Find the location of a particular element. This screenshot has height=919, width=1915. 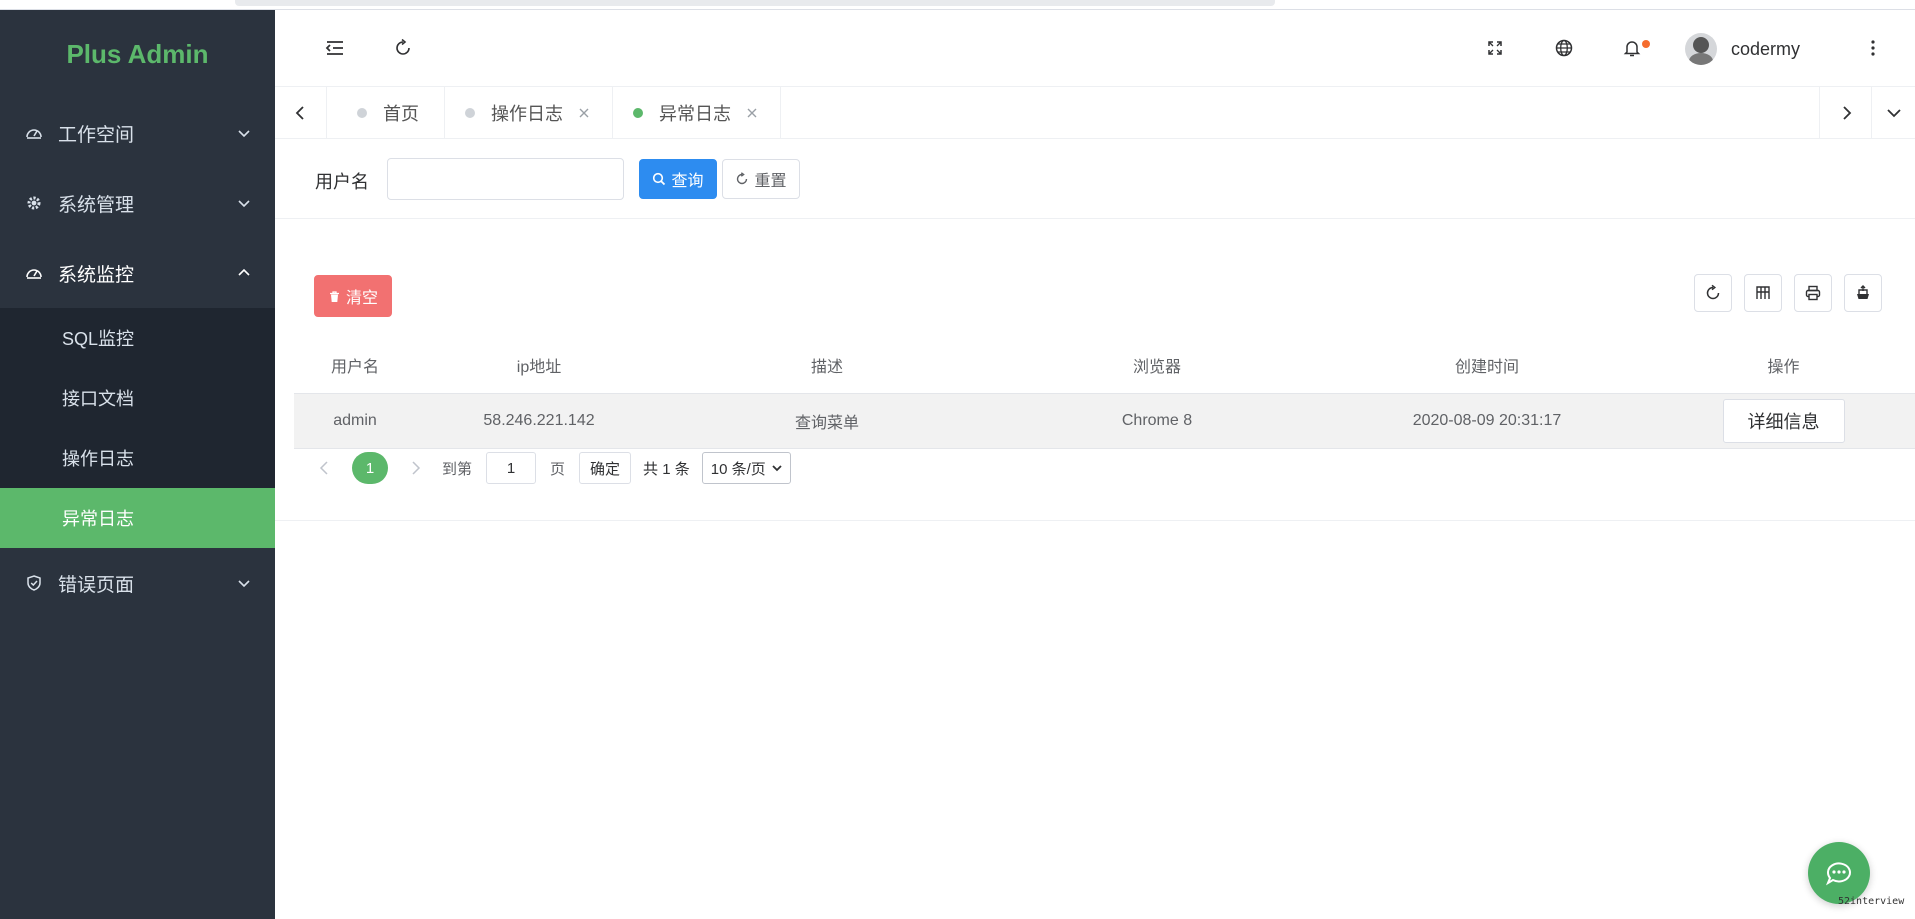

clear-button: 清空 is located at coordinates (353, 296).